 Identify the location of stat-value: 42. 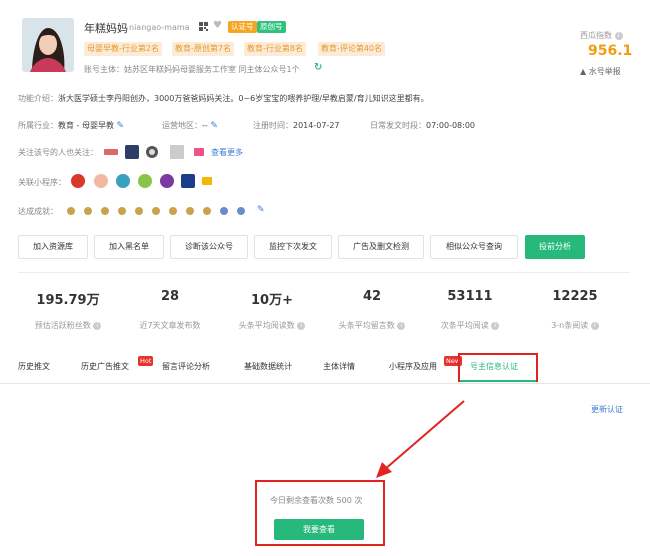
(372, 296).